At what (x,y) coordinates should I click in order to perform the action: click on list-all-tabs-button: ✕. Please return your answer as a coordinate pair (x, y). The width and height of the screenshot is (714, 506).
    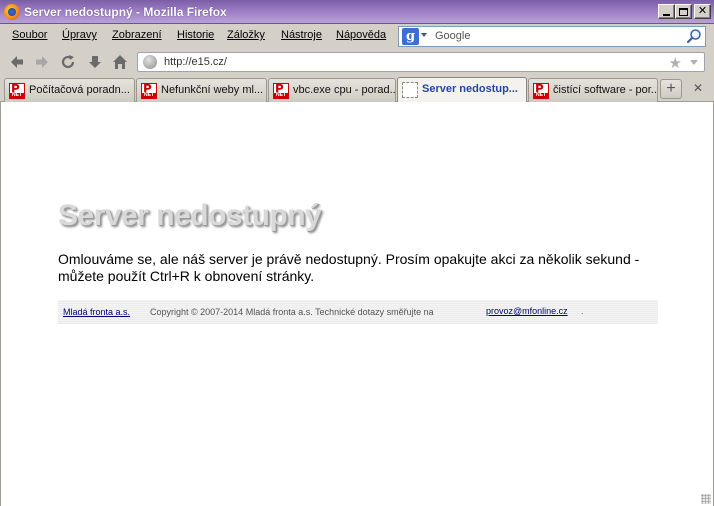
    Looking at the image, I should click on (698, 88).